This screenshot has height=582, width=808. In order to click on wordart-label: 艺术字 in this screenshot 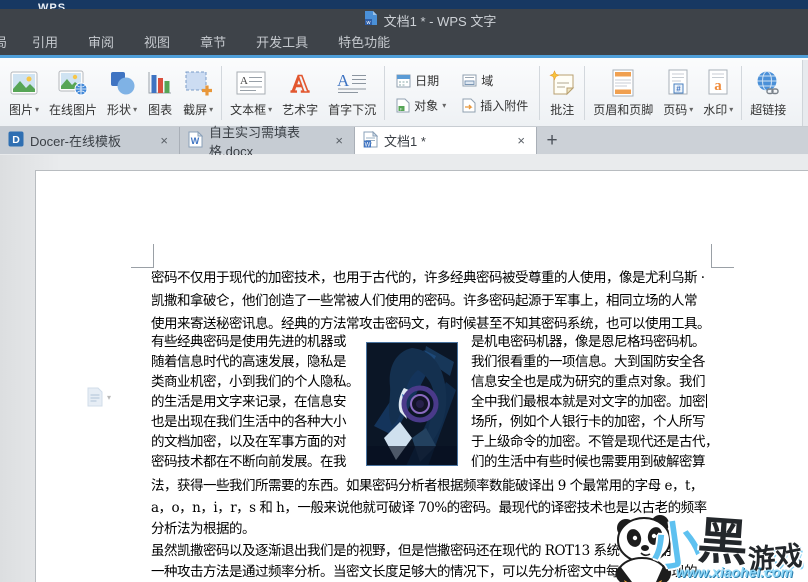, I will do `click(300, 110)`.